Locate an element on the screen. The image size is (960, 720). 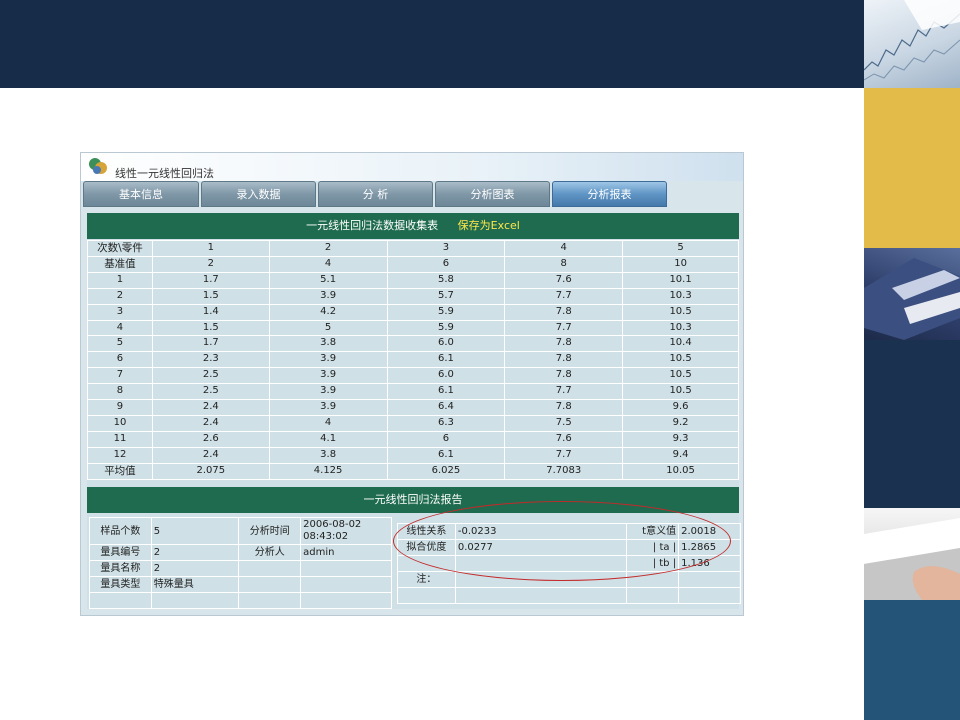
baseline-label: 基准值 is located at coordinates (120, 264).